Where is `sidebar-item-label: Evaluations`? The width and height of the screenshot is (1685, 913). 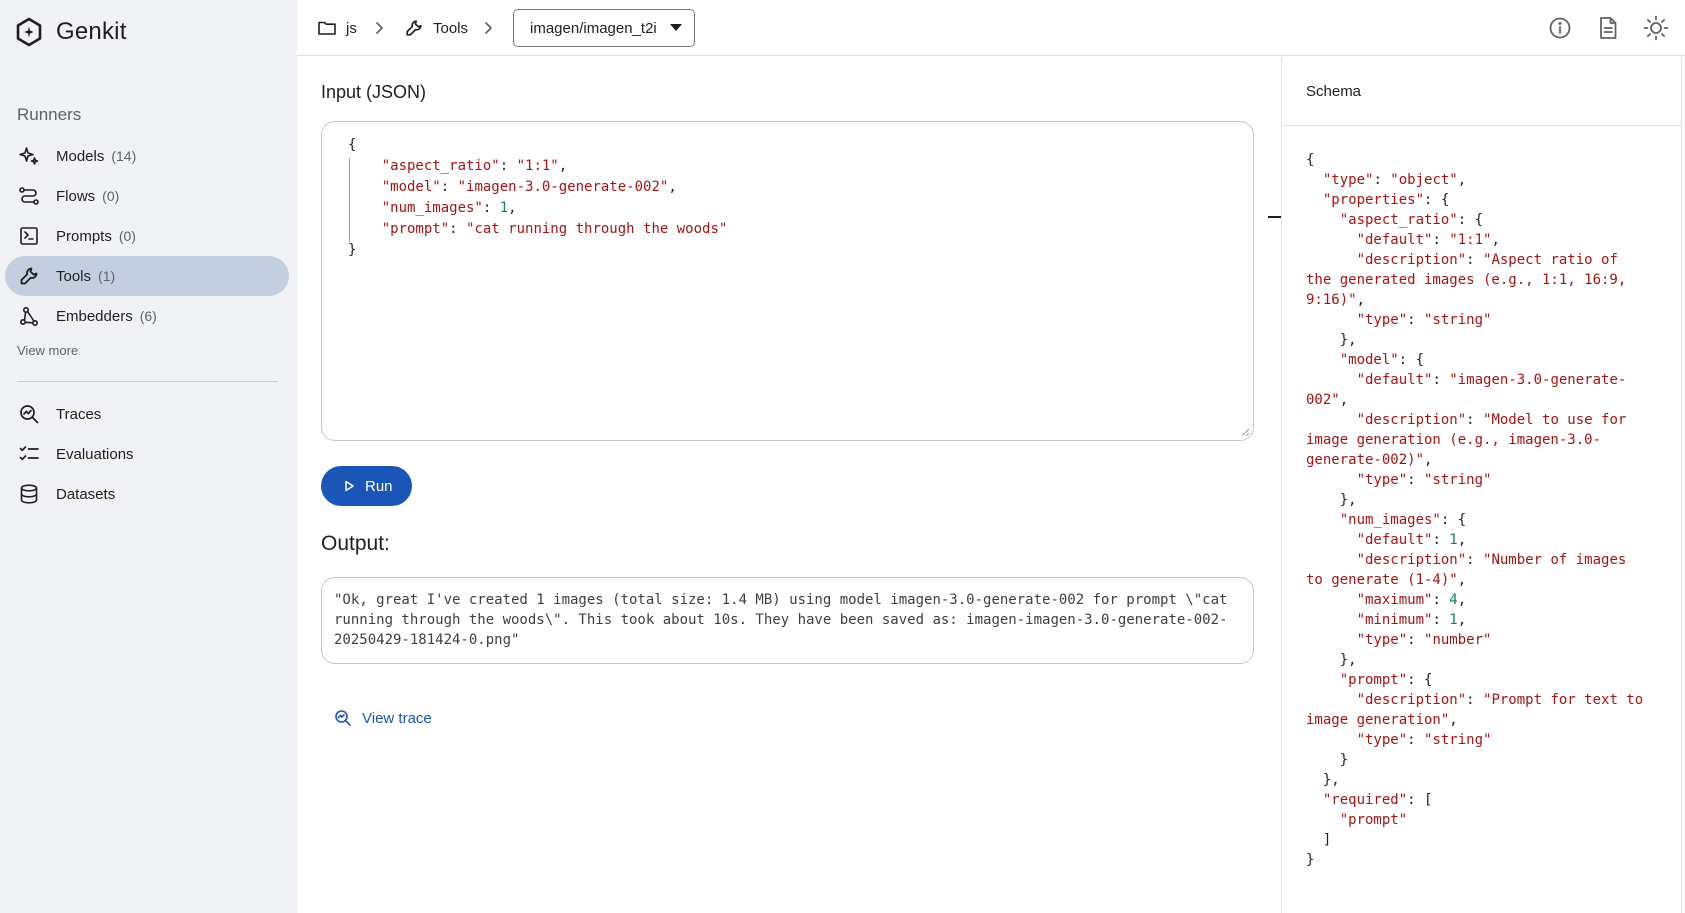 sidebar-item-label: Evaluations is located at coordinates (95, 454).